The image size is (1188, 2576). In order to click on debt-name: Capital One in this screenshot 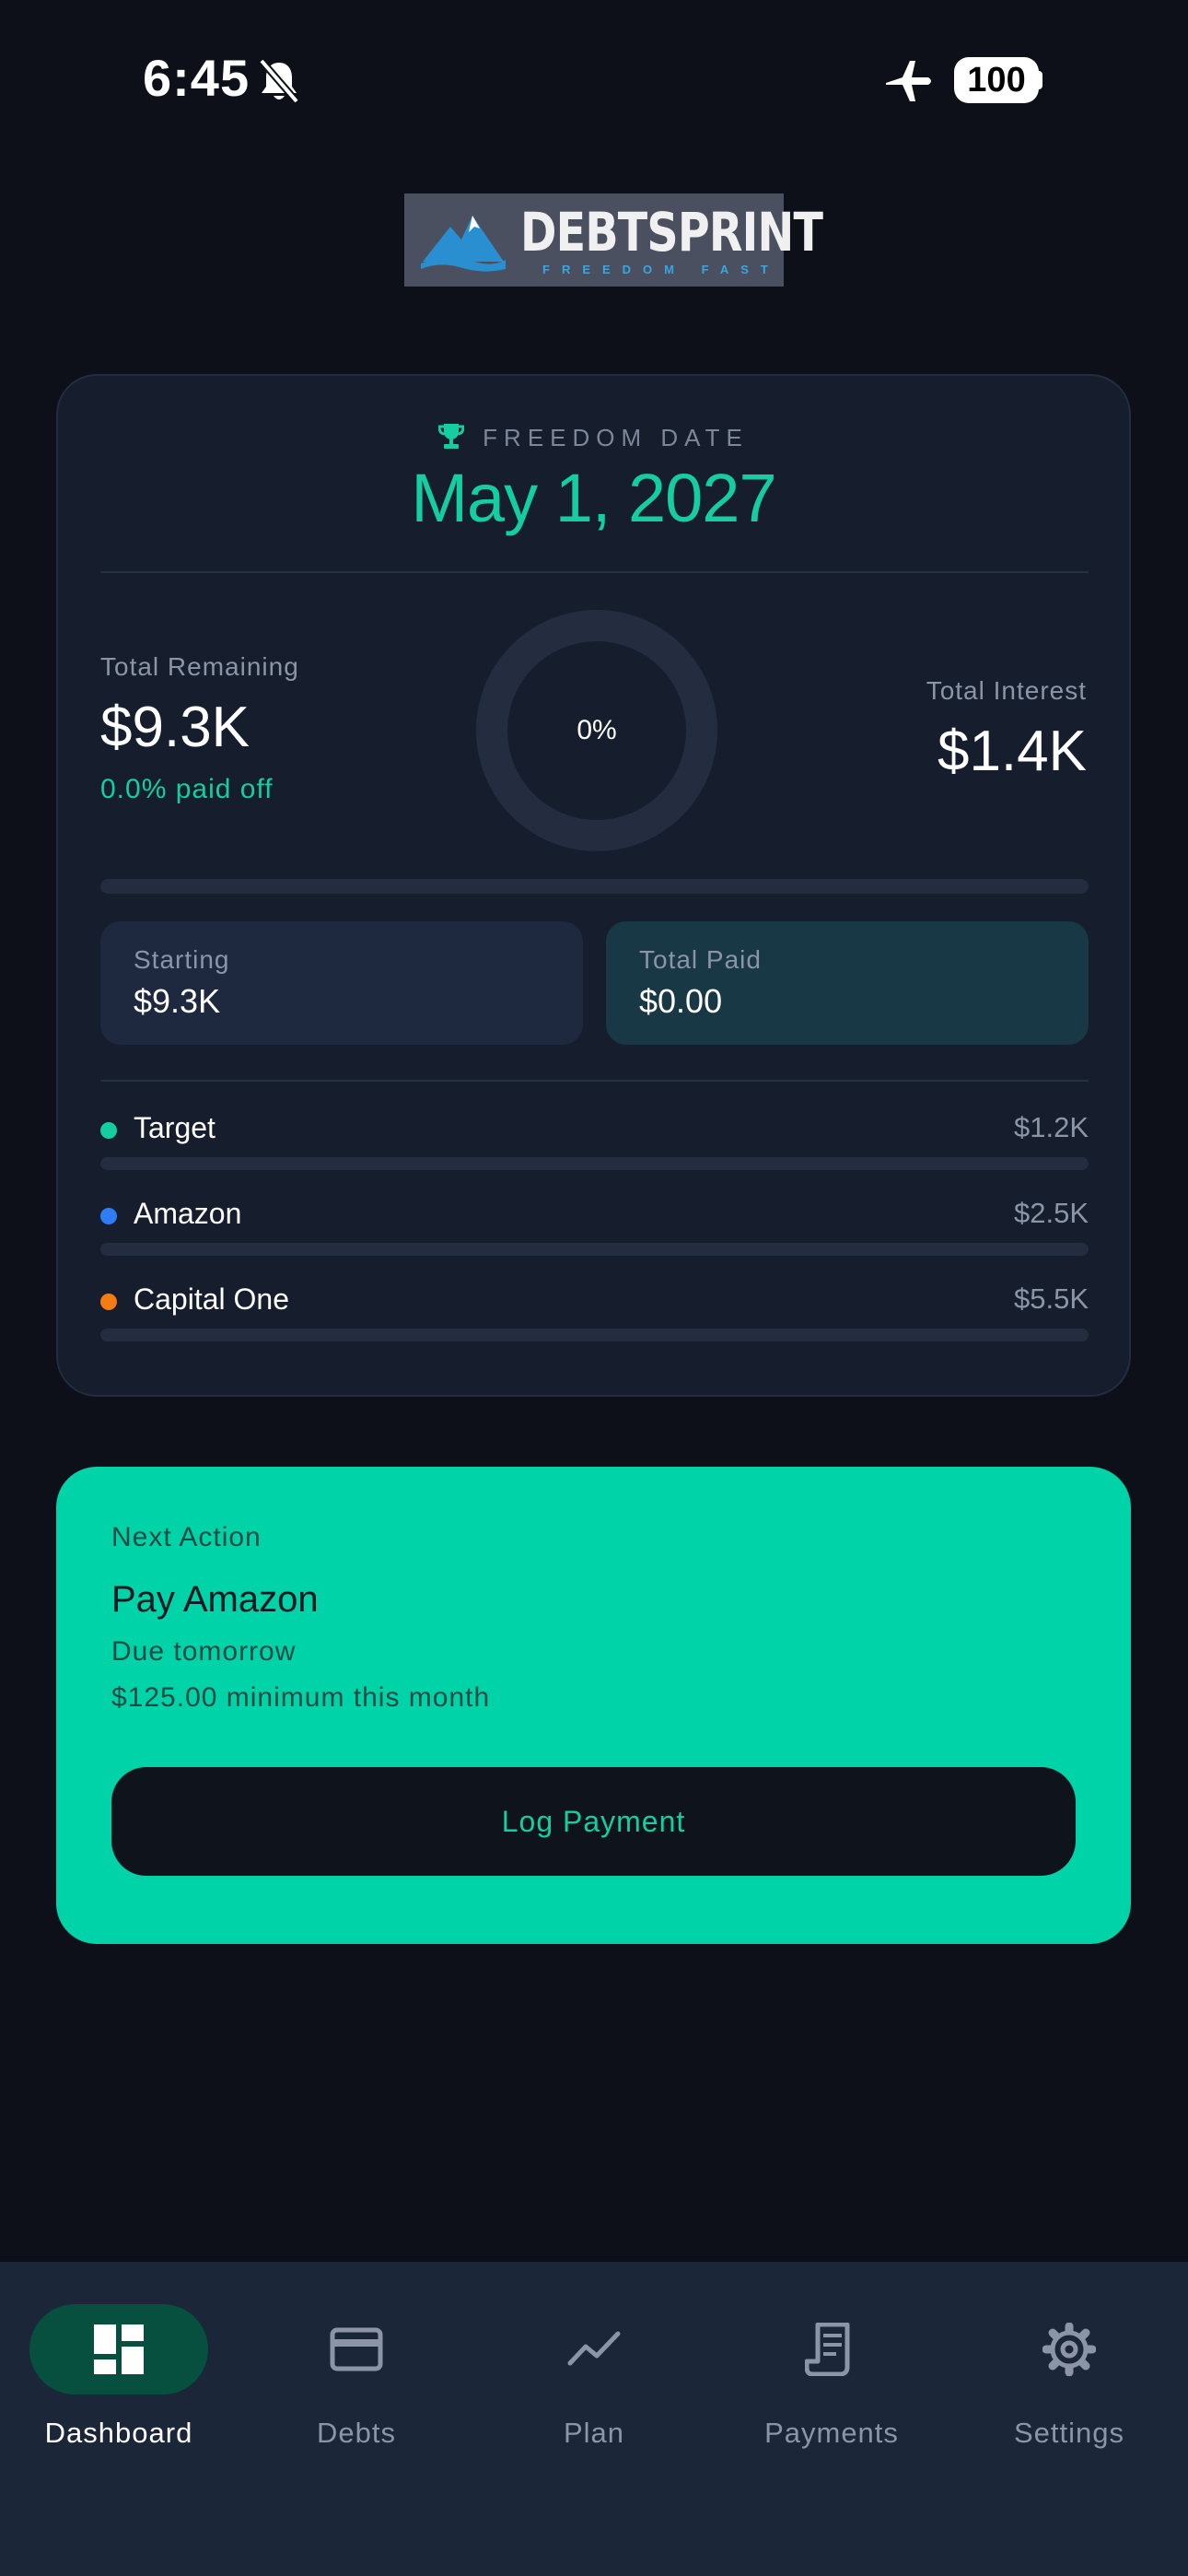, I will do `click(211, 1299)`.